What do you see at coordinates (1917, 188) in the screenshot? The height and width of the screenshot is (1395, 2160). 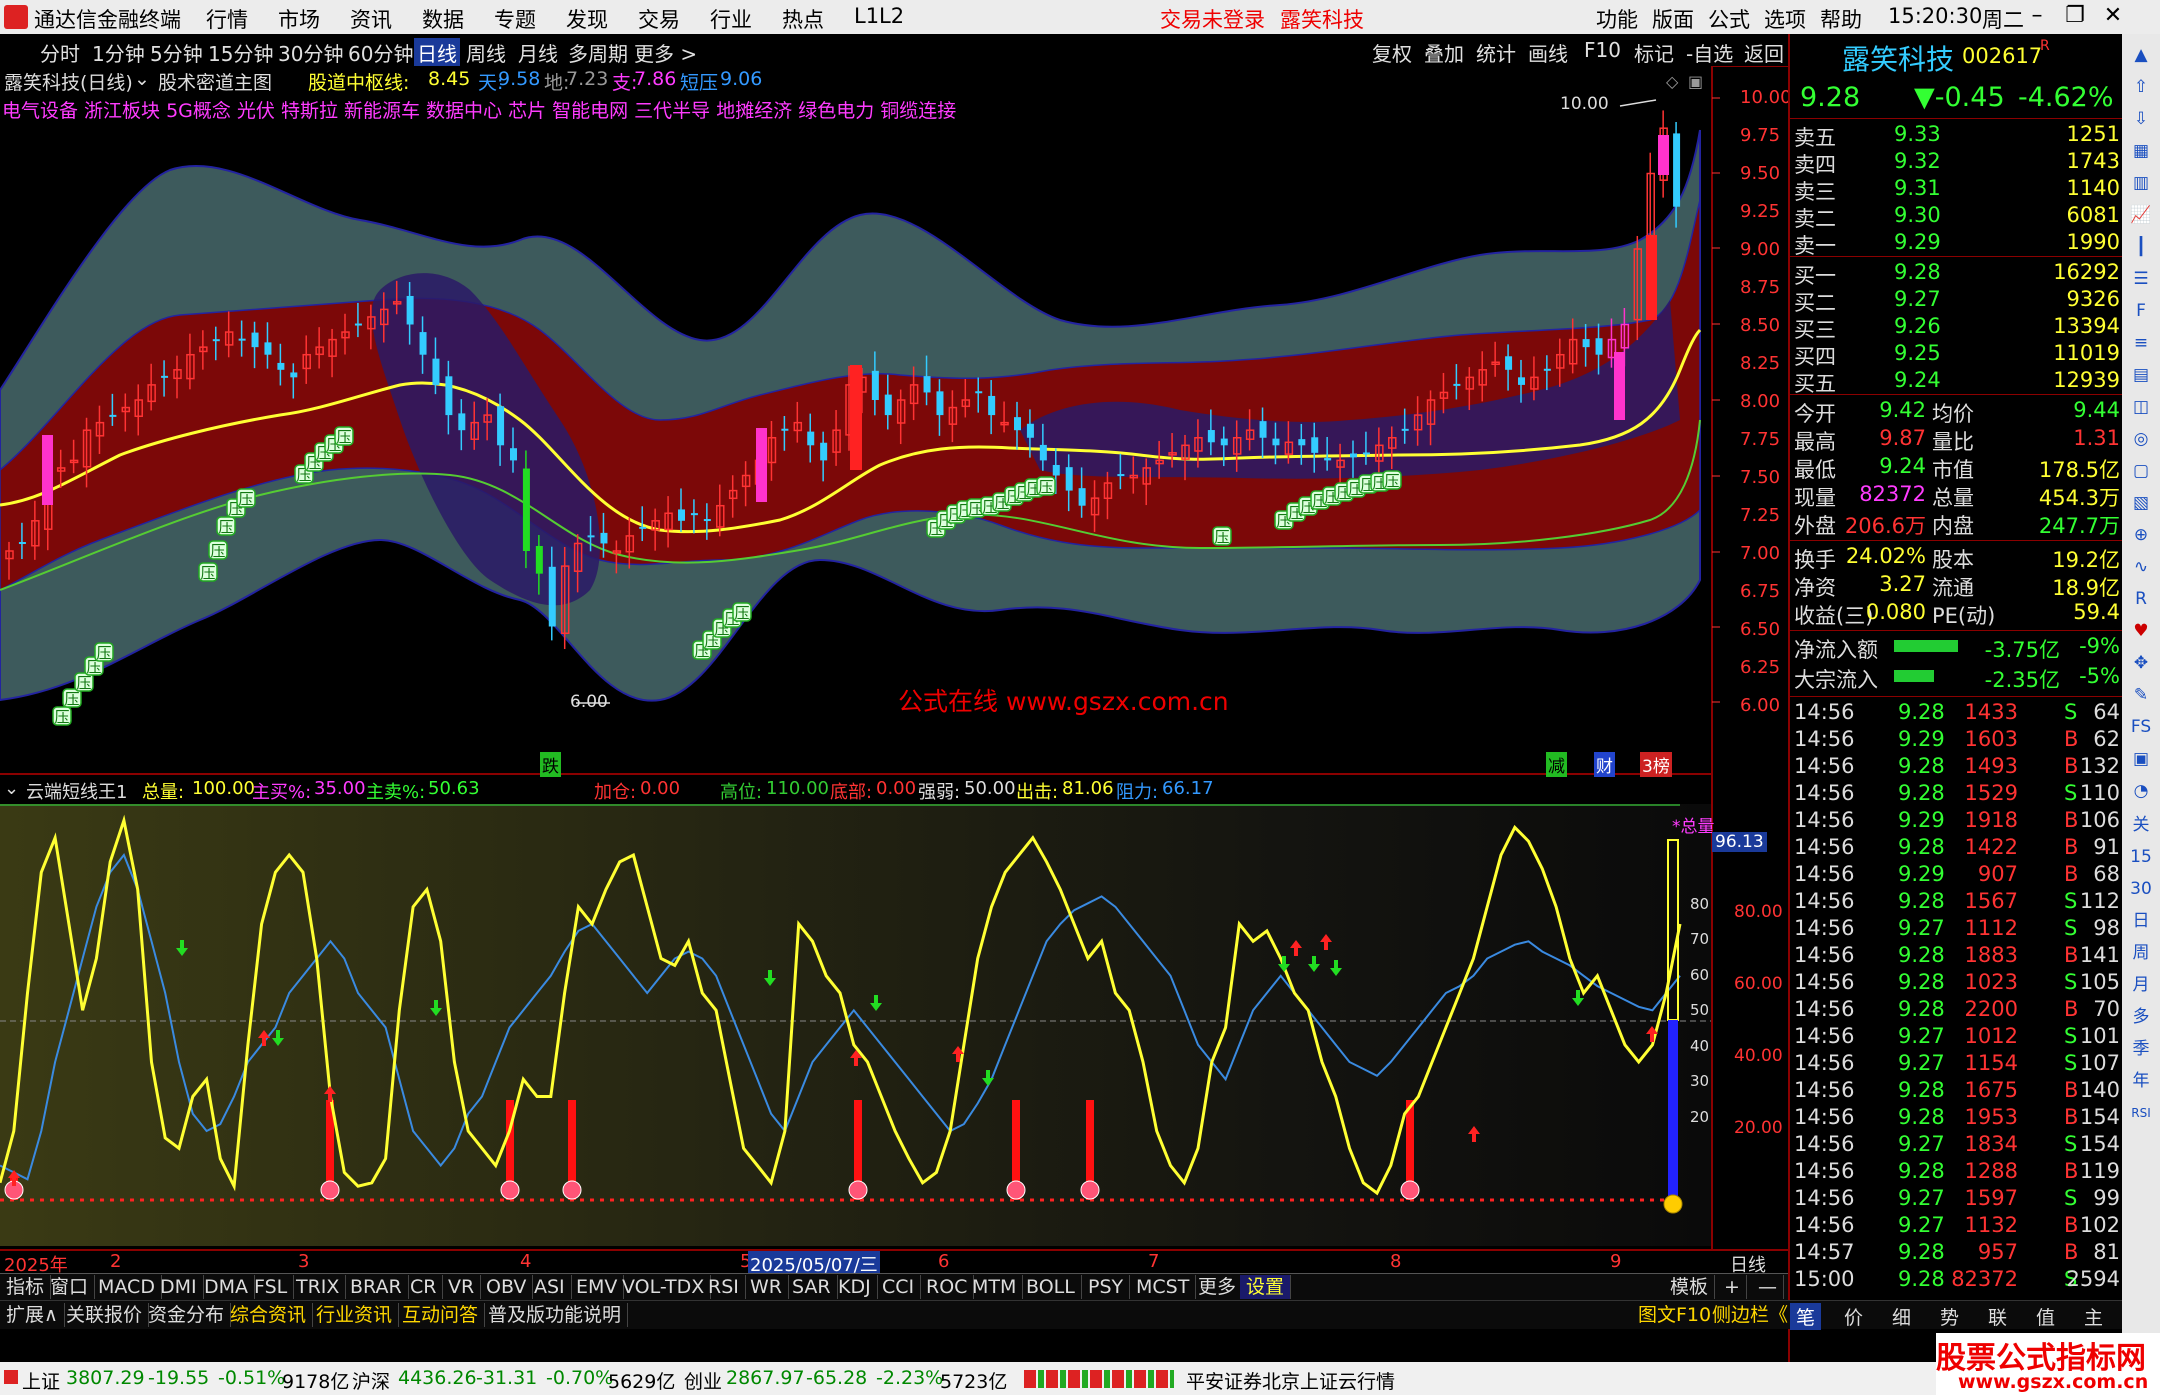 I see `ask-price: 9.31` at bounding box center [1917, 188].